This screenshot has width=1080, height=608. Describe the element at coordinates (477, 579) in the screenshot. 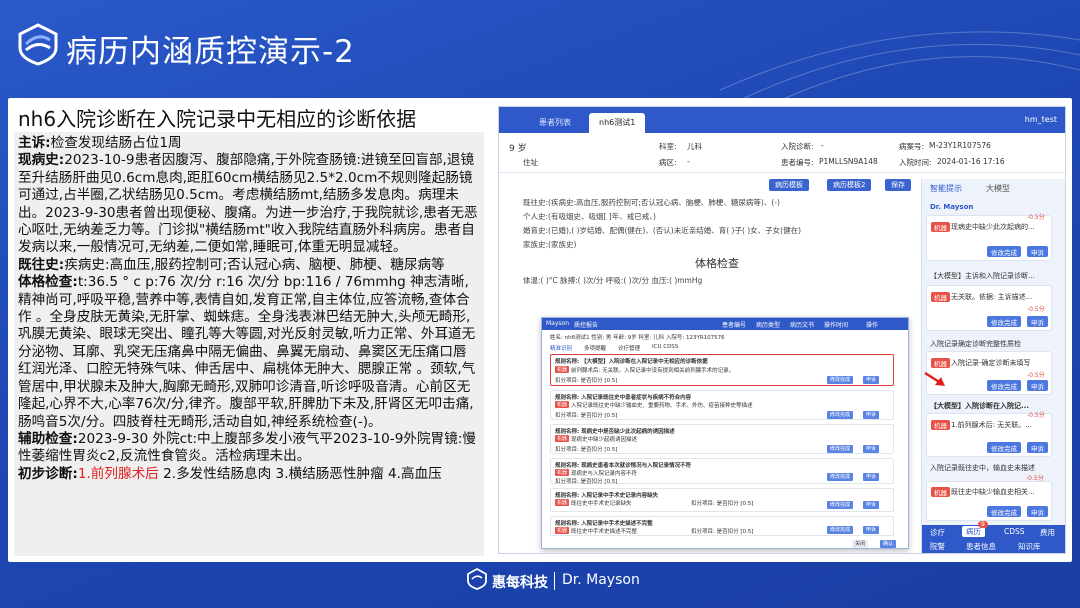

I see `footer-logo-icon` at that location.